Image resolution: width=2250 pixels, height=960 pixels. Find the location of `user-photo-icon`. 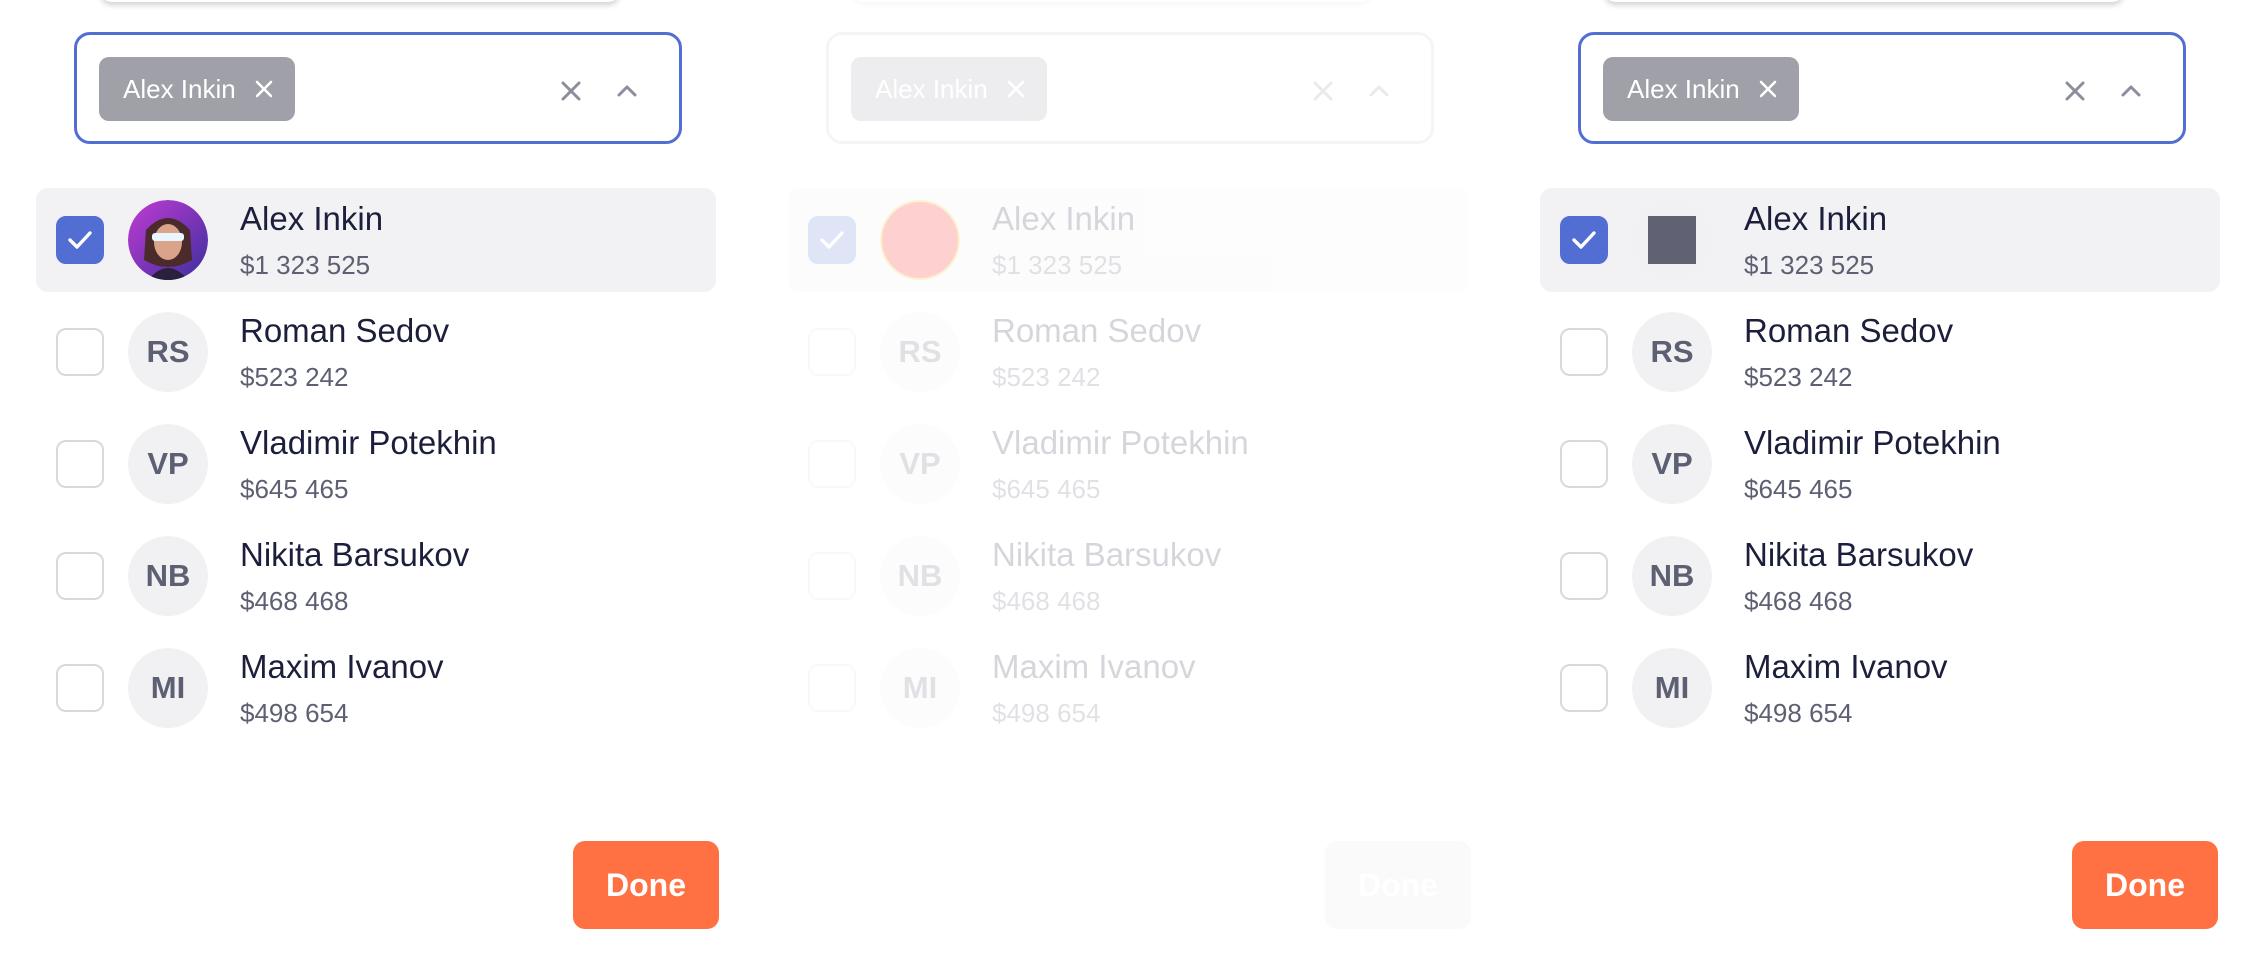

user-photo-icon is located at coordinates (168, 240).